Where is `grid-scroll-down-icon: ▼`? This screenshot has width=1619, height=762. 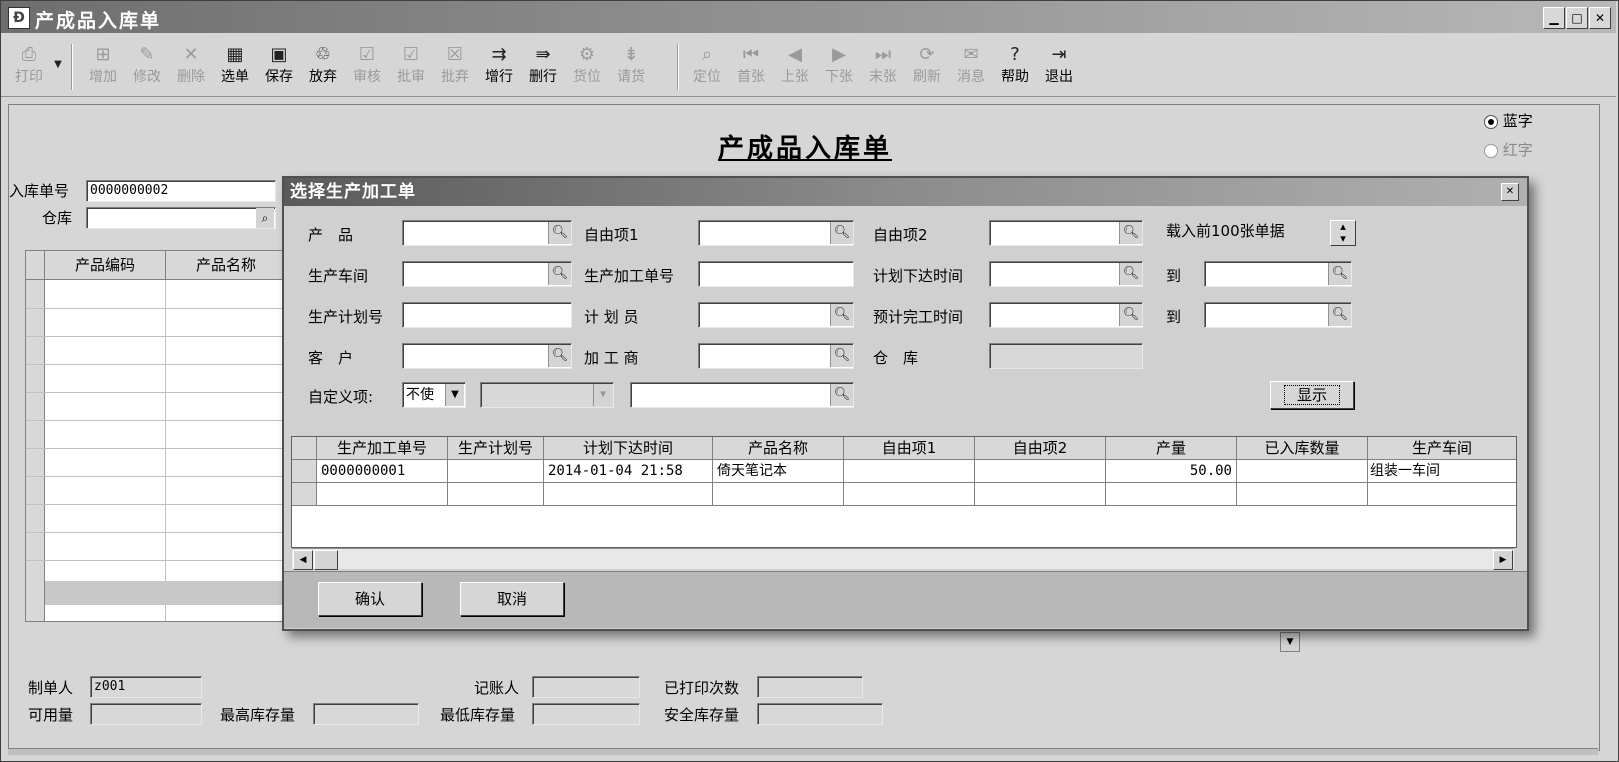 grid-scroll-down-icon: ▼ is located at coordinates (1290, 642).